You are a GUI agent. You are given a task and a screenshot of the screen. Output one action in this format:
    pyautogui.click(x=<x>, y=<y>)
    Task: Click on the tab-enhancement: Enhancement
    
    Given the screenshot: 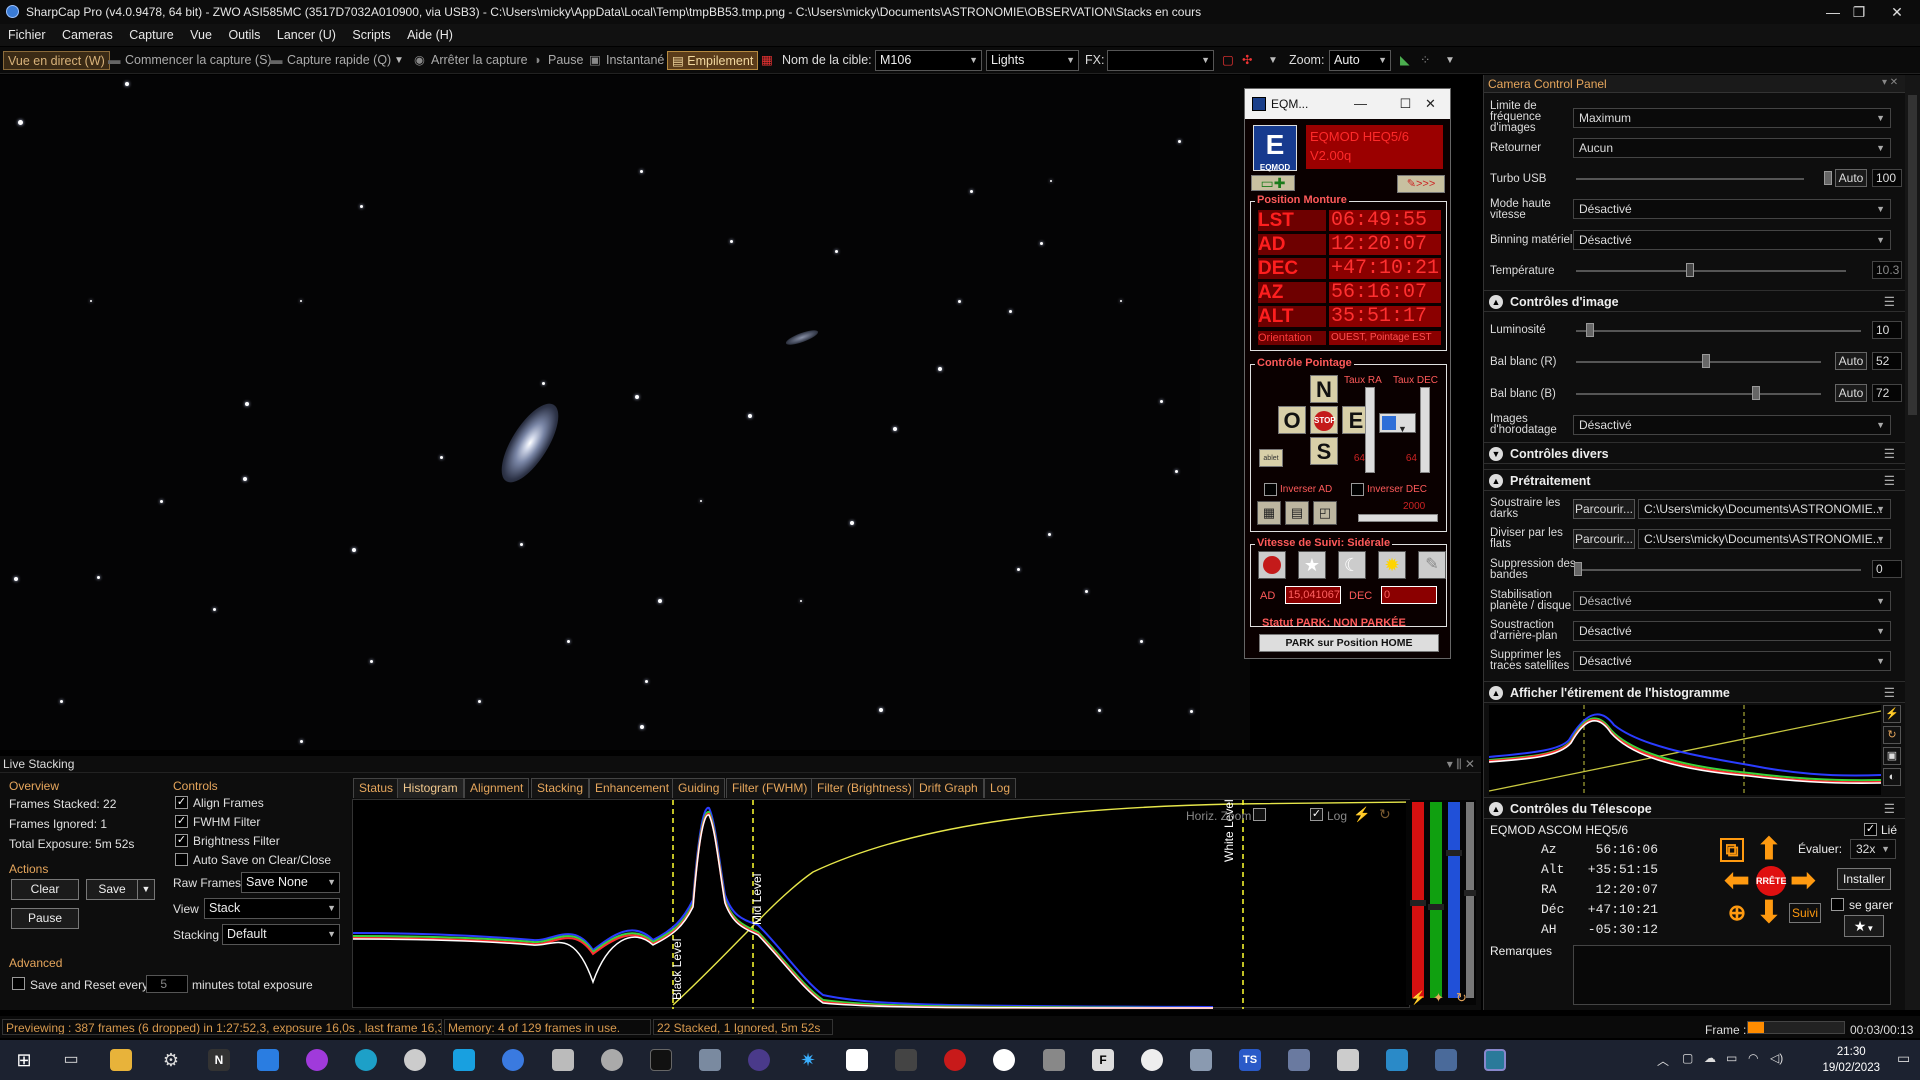 What is the action you would take?
    pyautogui.click(x=632, y=788)
    